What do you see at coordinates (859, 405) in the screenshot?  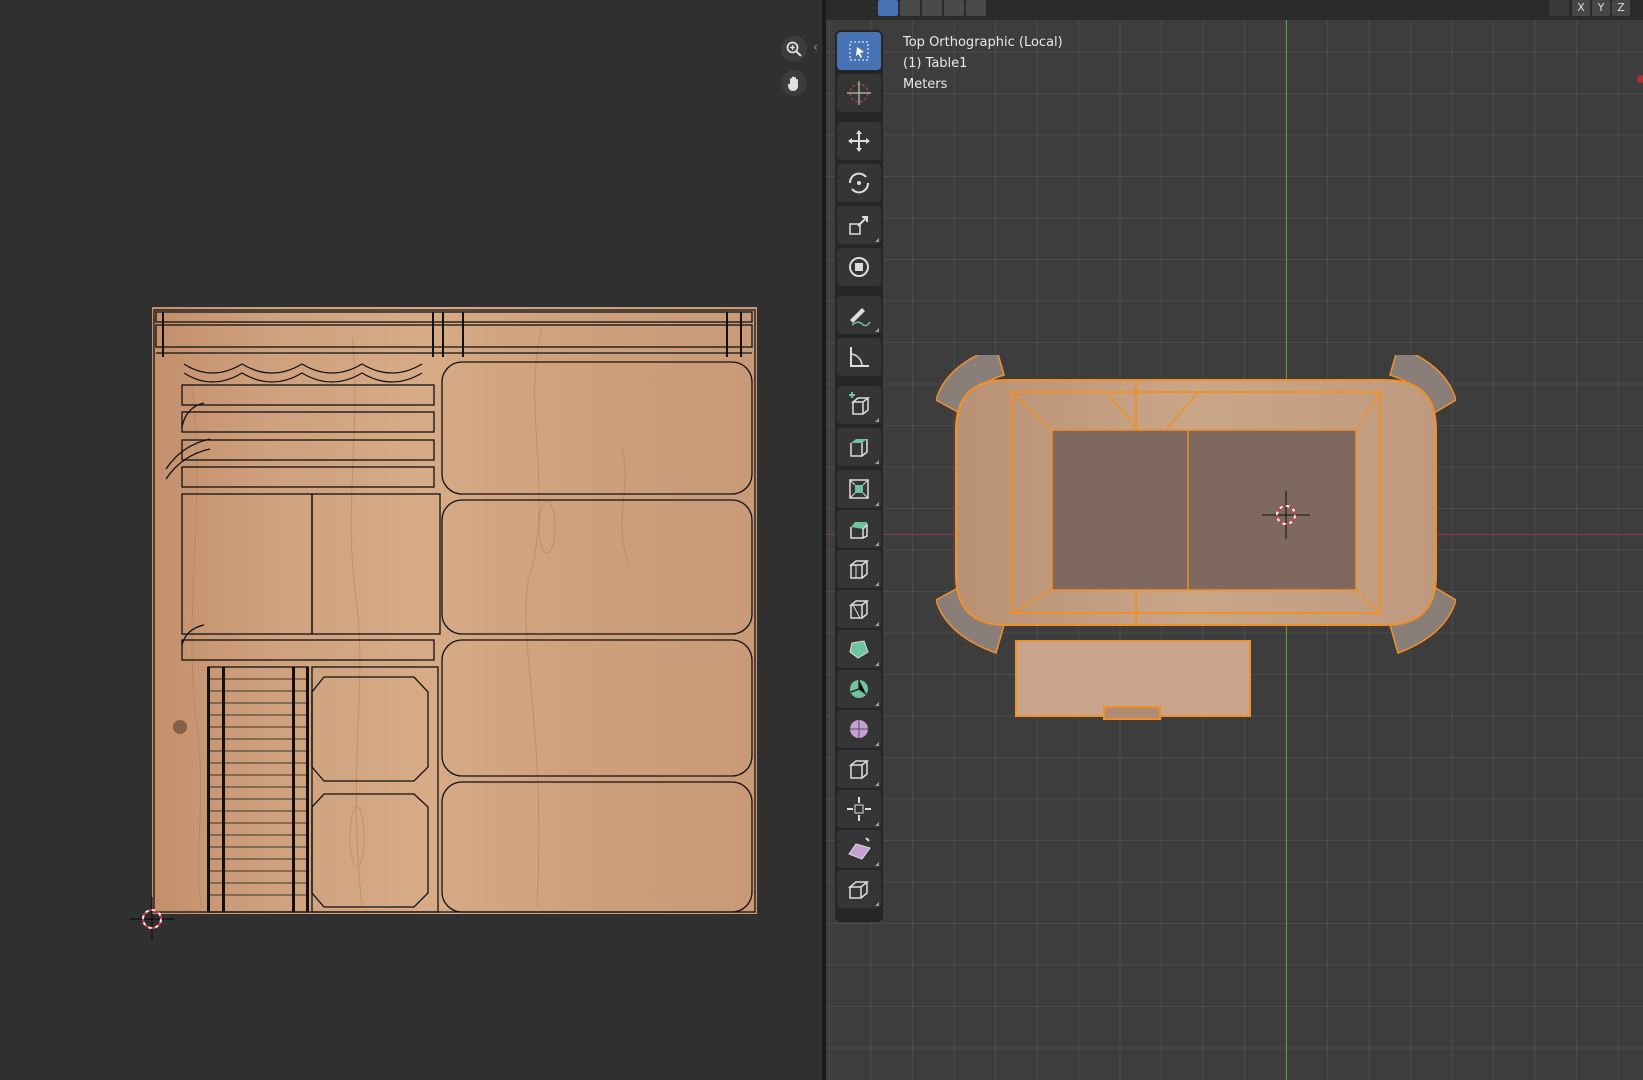 I see `add-cube-icon` at bounding box center [859, 405].